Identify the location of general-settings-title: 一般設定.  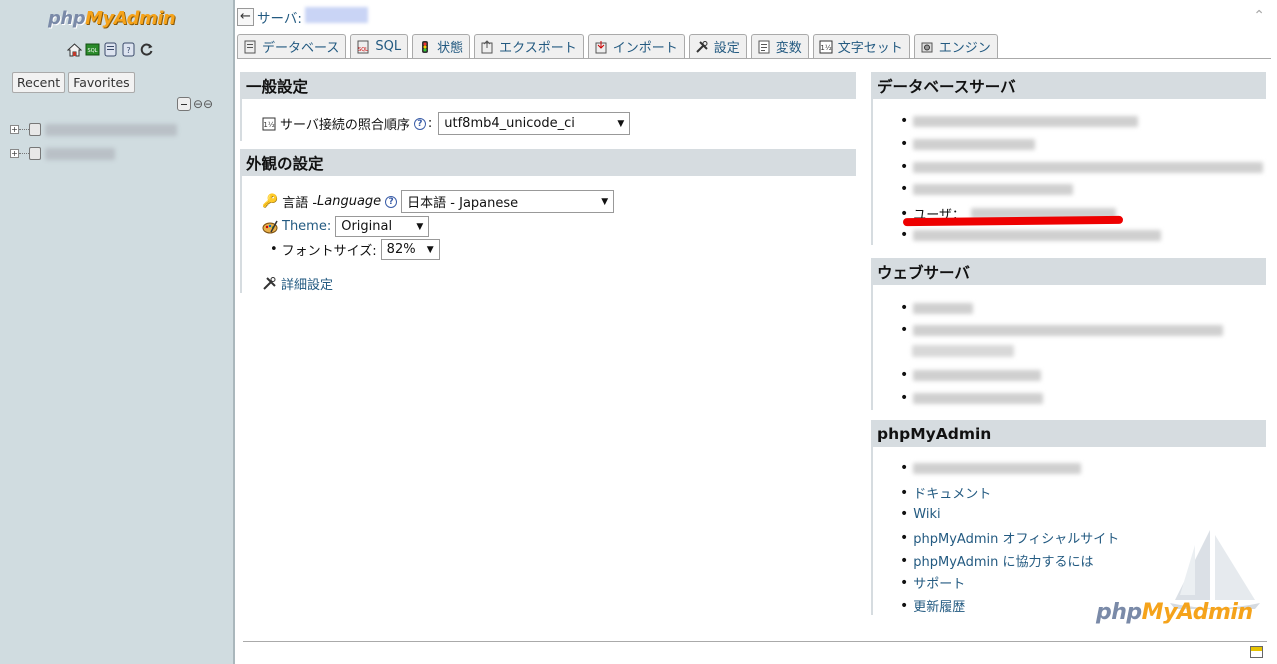
(548, 85).